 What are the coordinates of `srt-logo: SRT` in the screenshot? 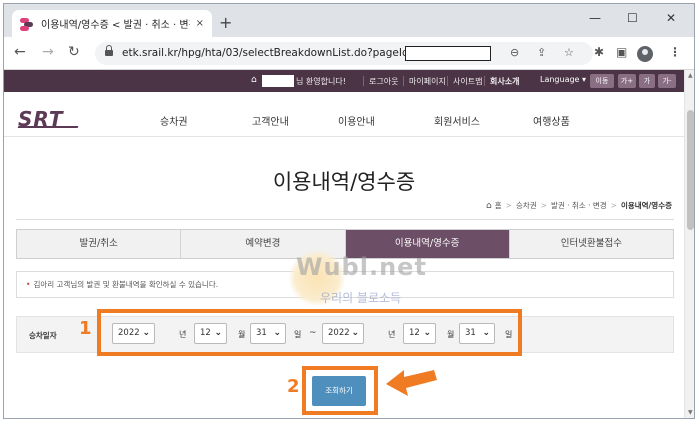 It's located at (41, 119).